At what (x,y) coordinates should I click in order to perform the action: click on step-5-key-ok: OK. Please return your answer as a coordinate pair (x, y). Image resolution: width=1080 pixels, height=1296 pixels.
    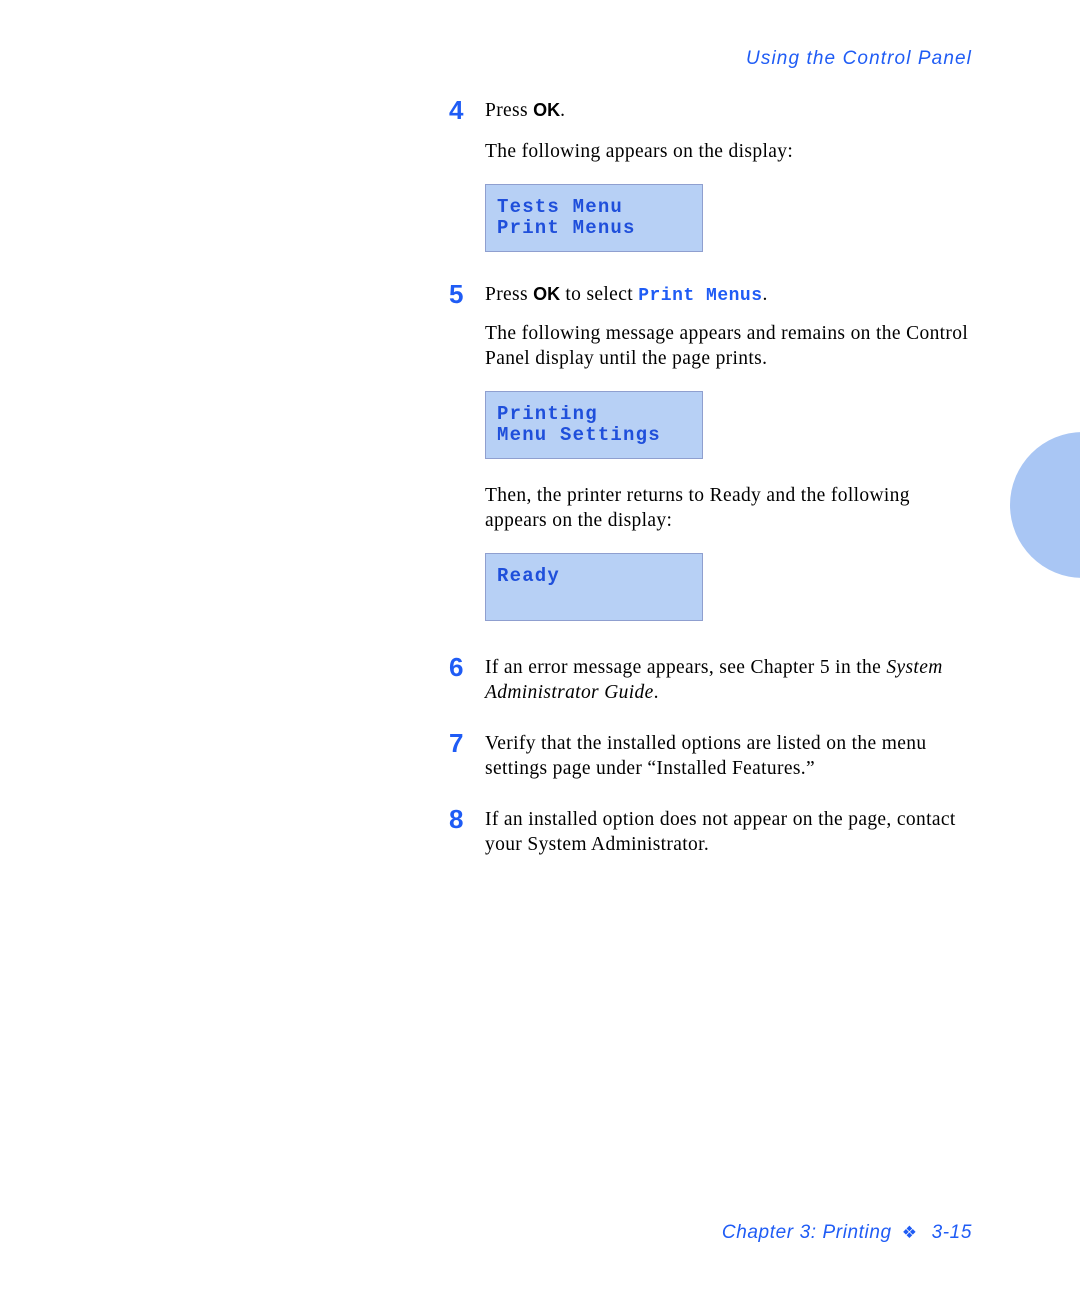
    Looking at the image, I should click on (547, 294).